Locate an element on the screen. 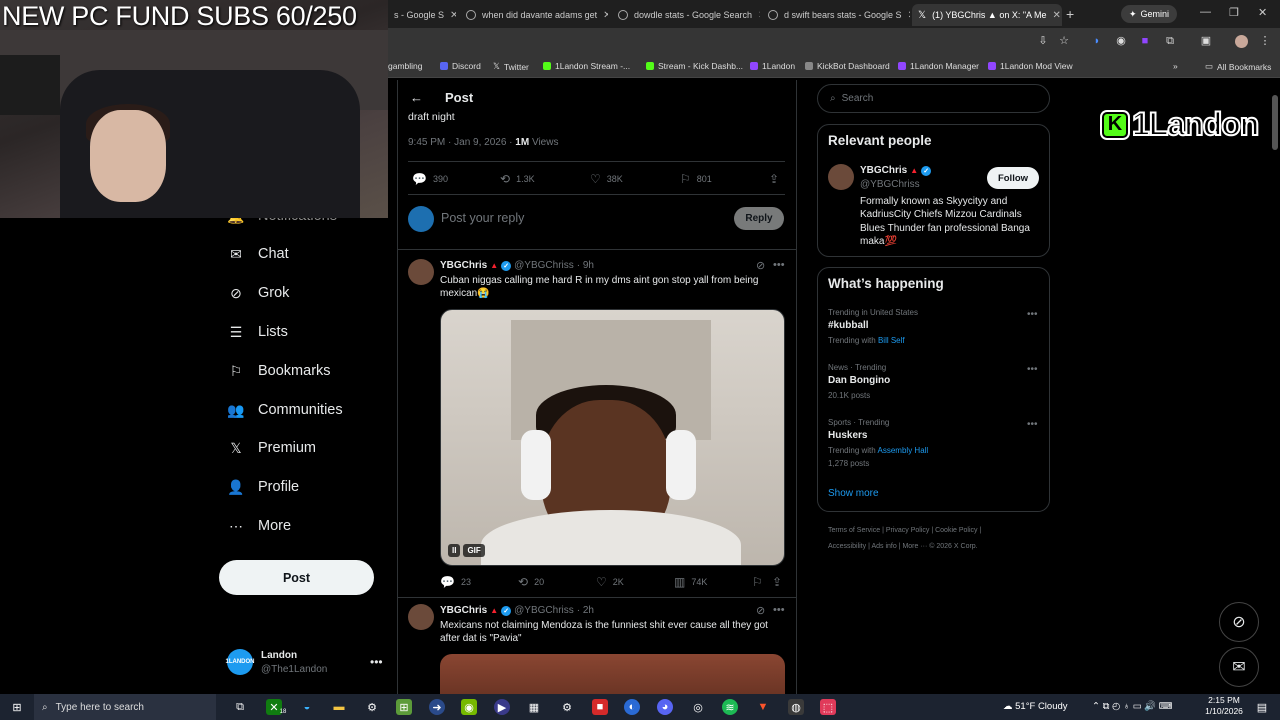 The width and height of the screenshot is (1280, 720). chrome-icon: ◍ is located at coordinates (796, 707).